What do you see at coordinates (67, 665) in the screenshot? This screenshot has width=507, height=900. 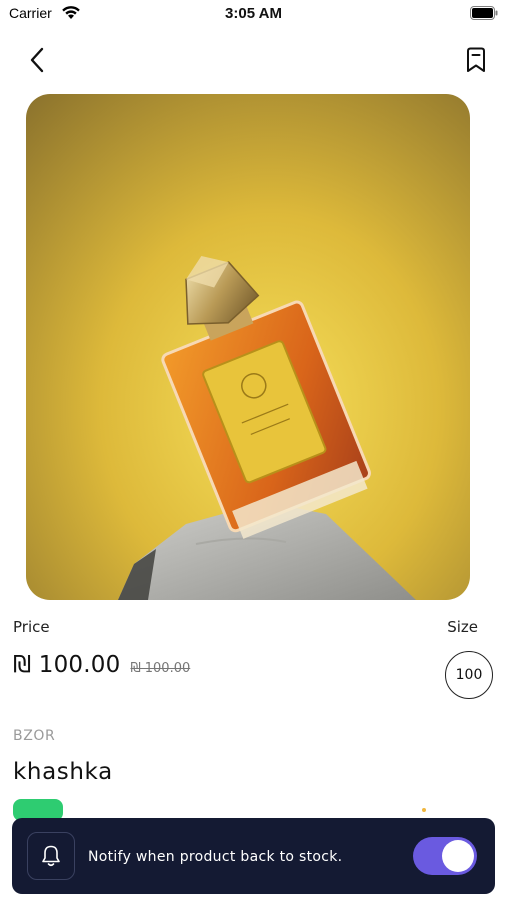 I see `current-price: ₪ 100.00` at bounding box center [67, 665].